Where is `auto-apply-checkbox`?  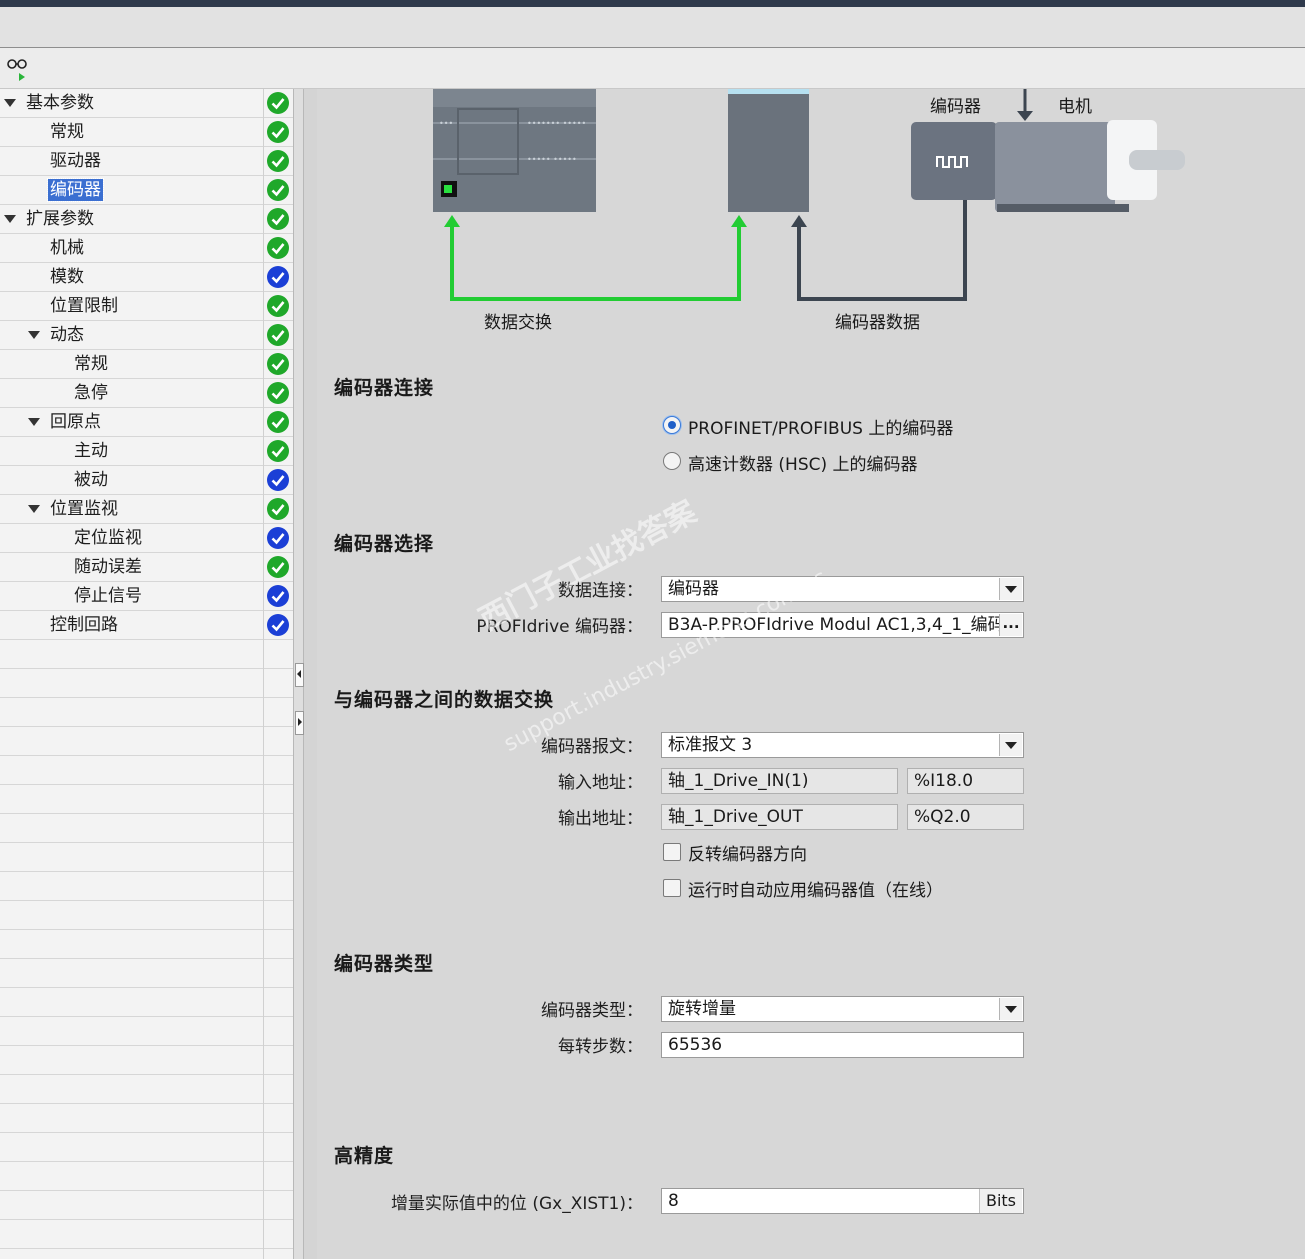
auto-apply-checkbox is located at coordinates (672, 888).